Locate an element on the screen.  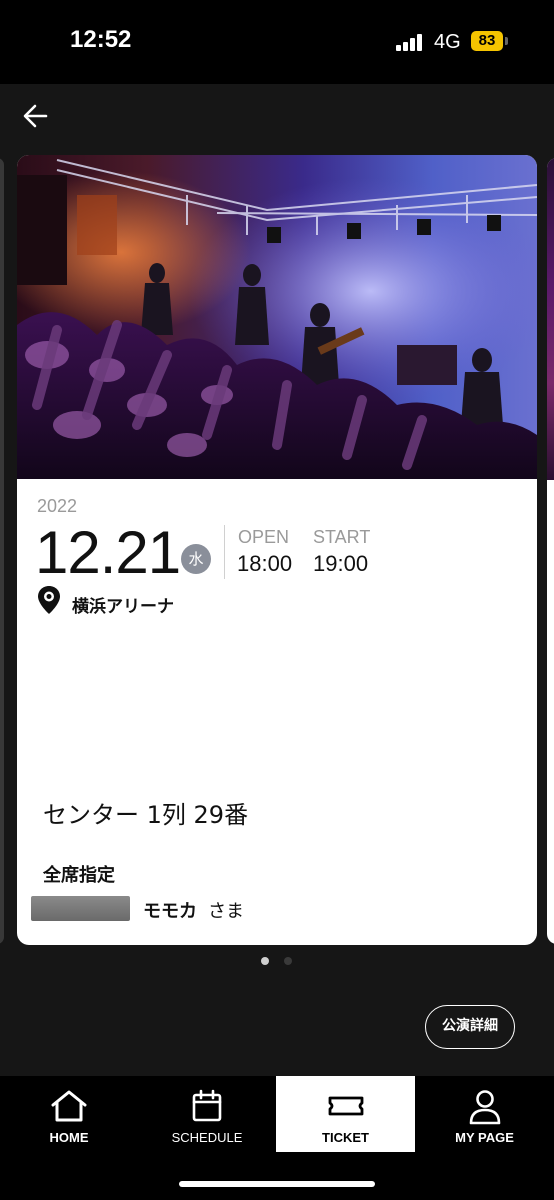
start-time: 19:00 is located at coordinates (341, 563).